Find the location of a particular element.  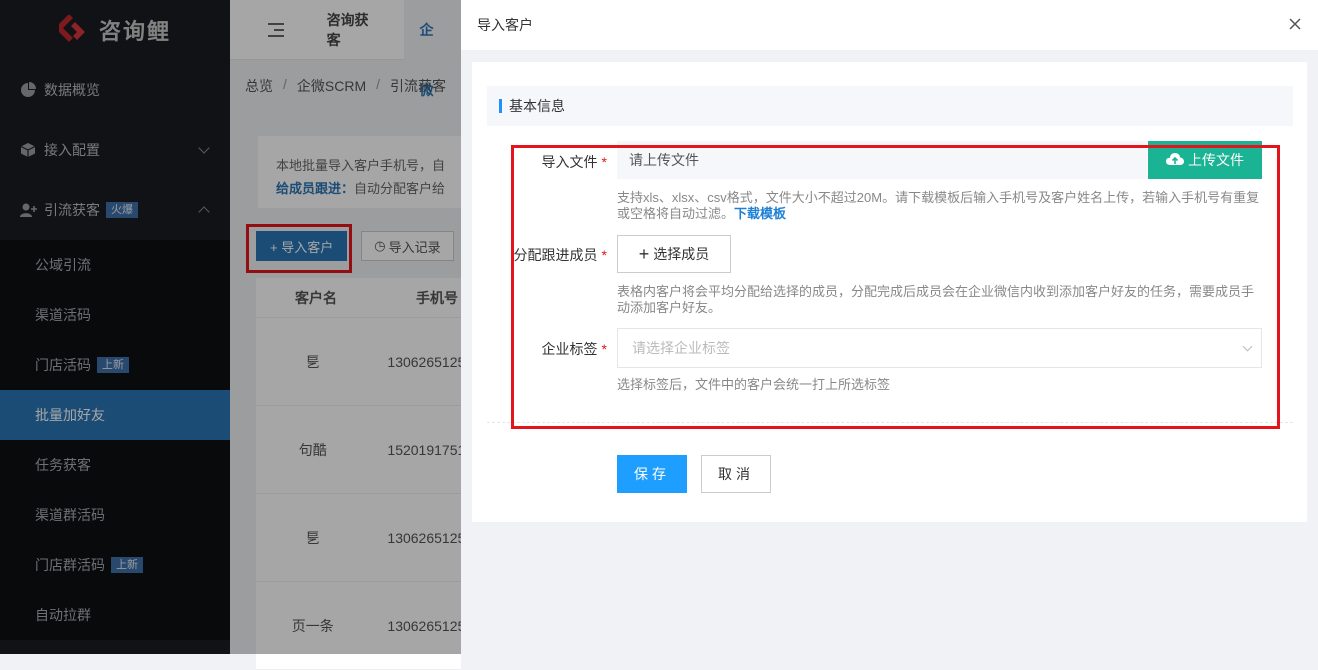

close-icon is located at coordinates (1295, 24).